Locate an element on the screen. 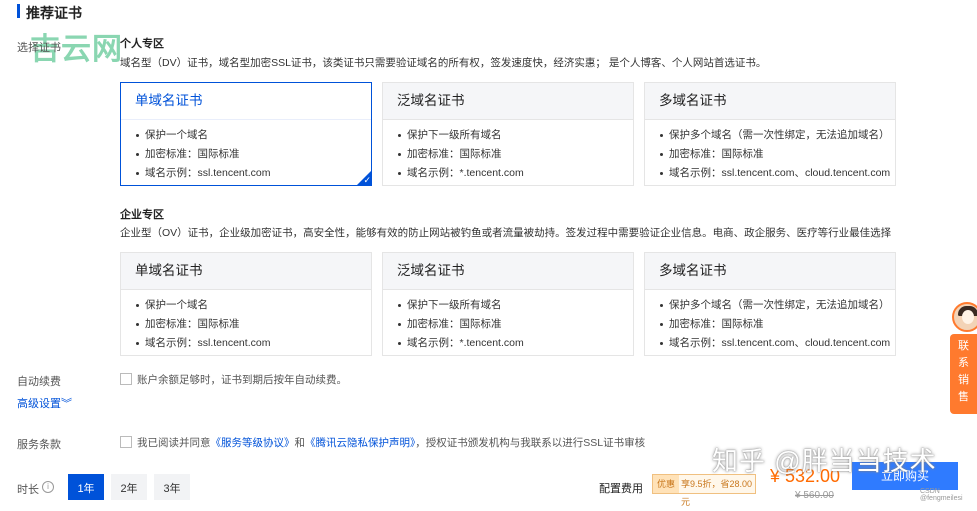 Image resolution: width=977 pixels, height=511 pixels. advanced-settings-toggle: 高级设置︾ is located at coordinates (44, 403).